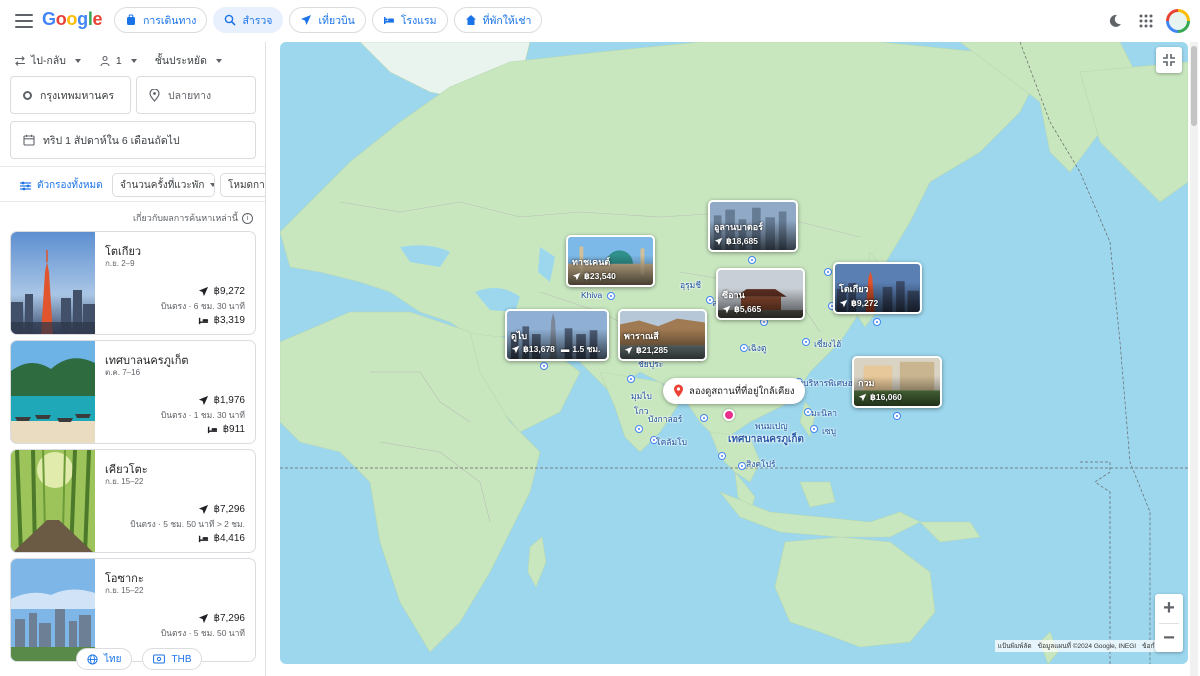 The width and height of the screenshot is (1200, 676). What do you see at coordinates (771, 426) in the screenshot?
I see `map-label-phnom-penh: พนมเปญ` at bounding box center [771, 426].